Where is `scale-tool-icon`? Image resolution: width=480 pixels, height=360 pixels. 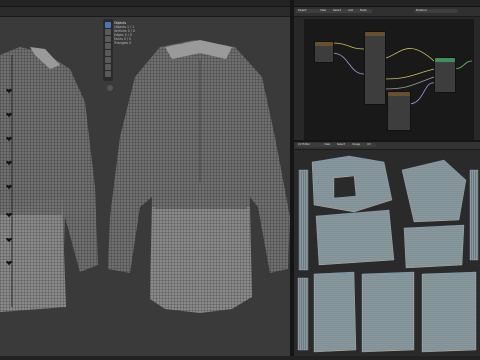 scale-tool-icon is located at coordinates (108, 53).